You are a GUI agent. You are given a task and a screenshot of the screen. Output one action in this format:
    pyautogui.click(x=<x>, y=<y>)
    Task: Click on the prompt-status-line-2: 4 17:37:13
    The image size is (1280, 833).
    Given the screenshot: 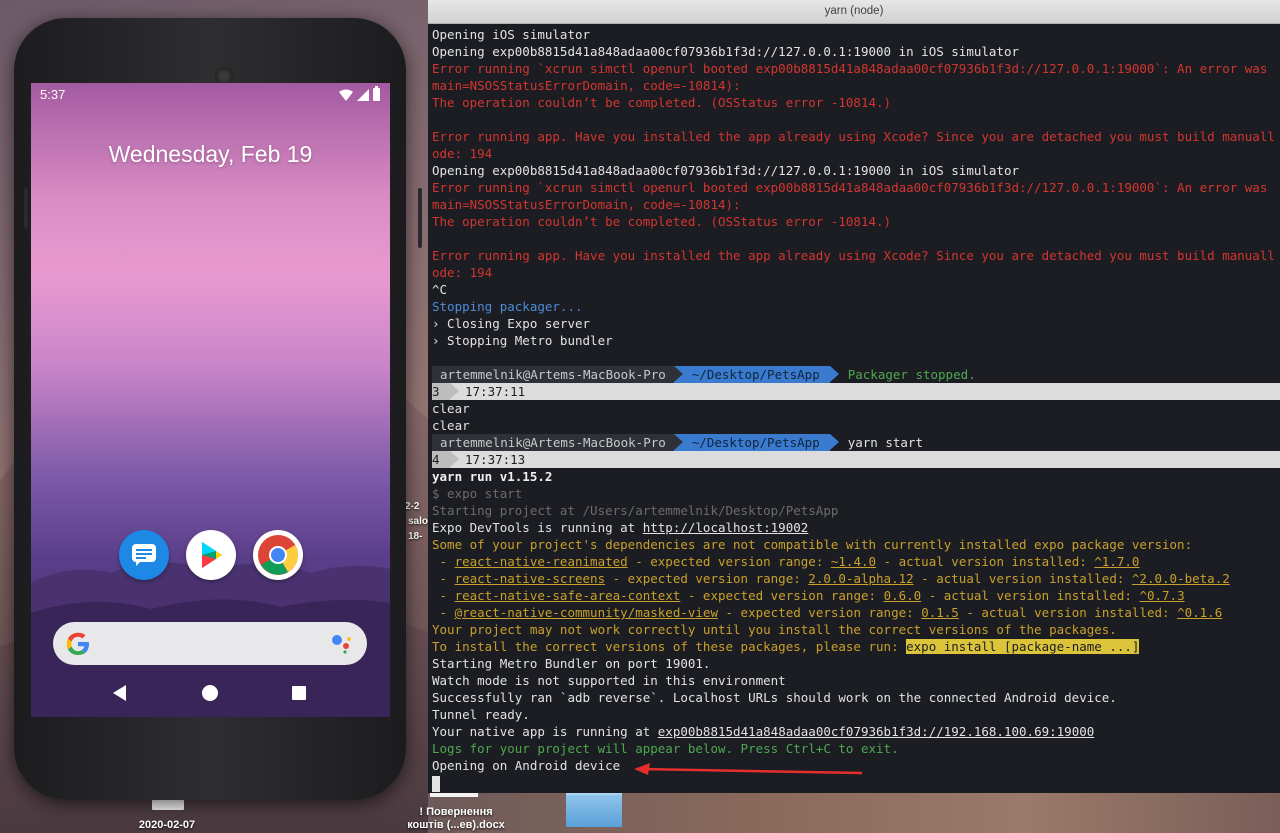 What is the action you would take?
    pyautogui.click(x=856, y=459)
    